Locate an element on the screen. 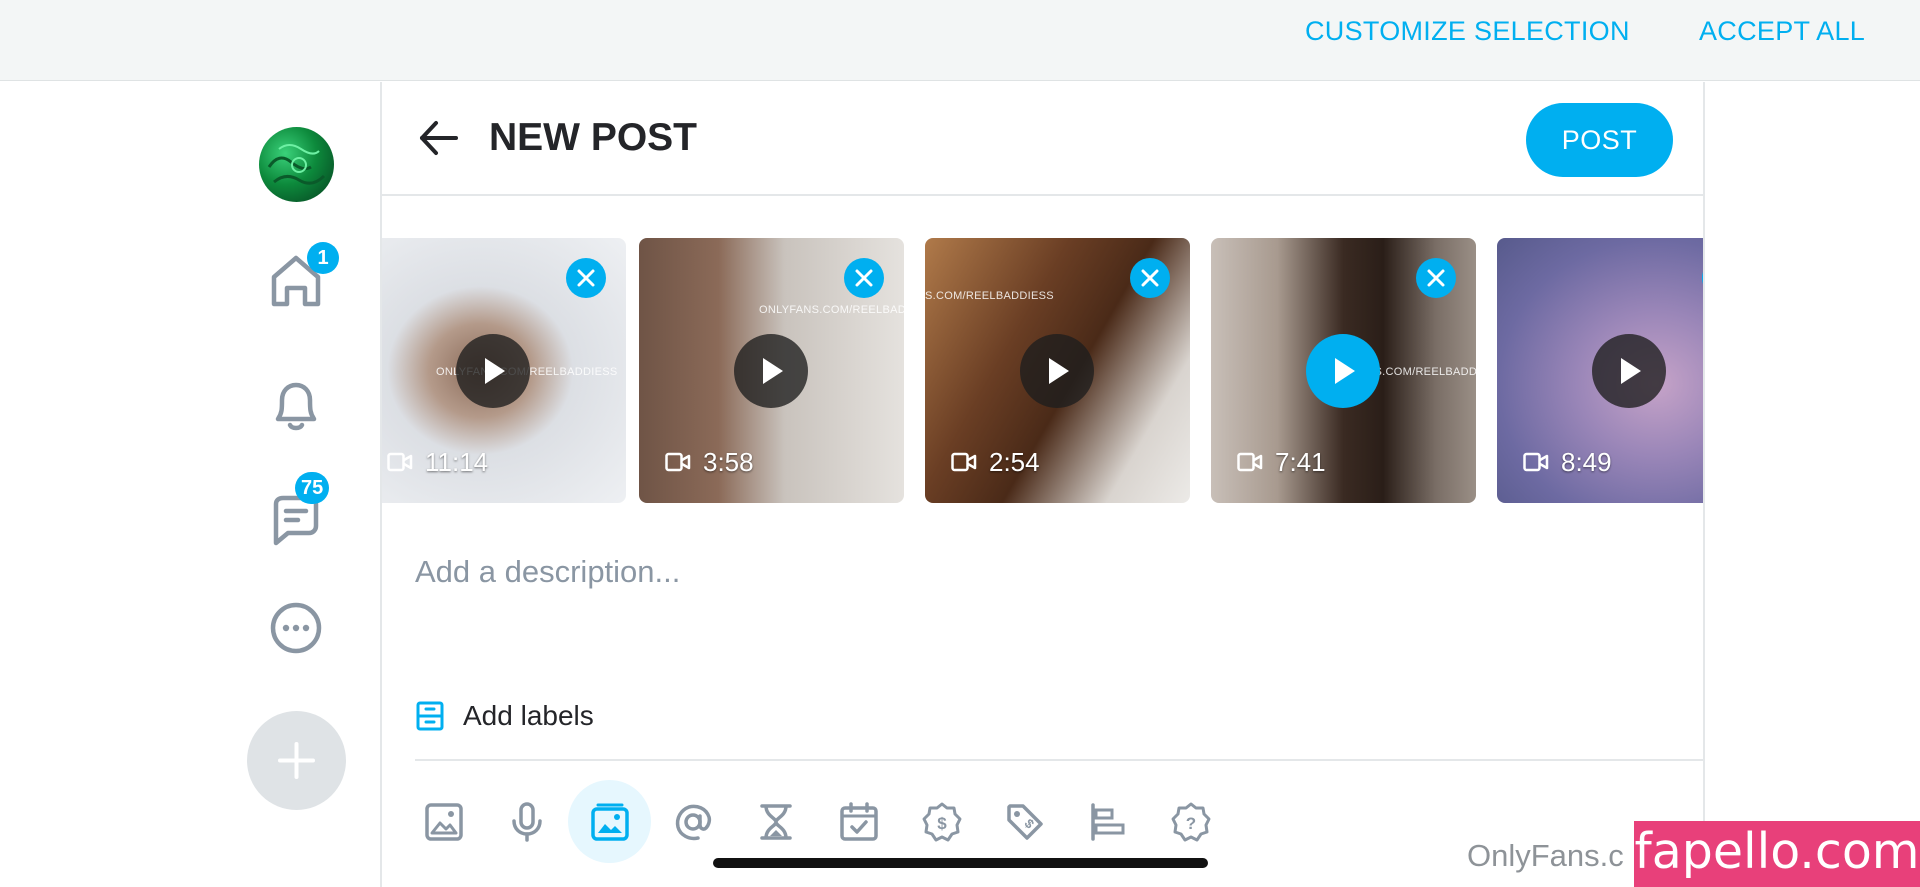 The height and width of the screenshot is (887, 1920). media-thumbnail: S.COM/REELBADDIESS 2:54 is located at coordinates (1057, 370).